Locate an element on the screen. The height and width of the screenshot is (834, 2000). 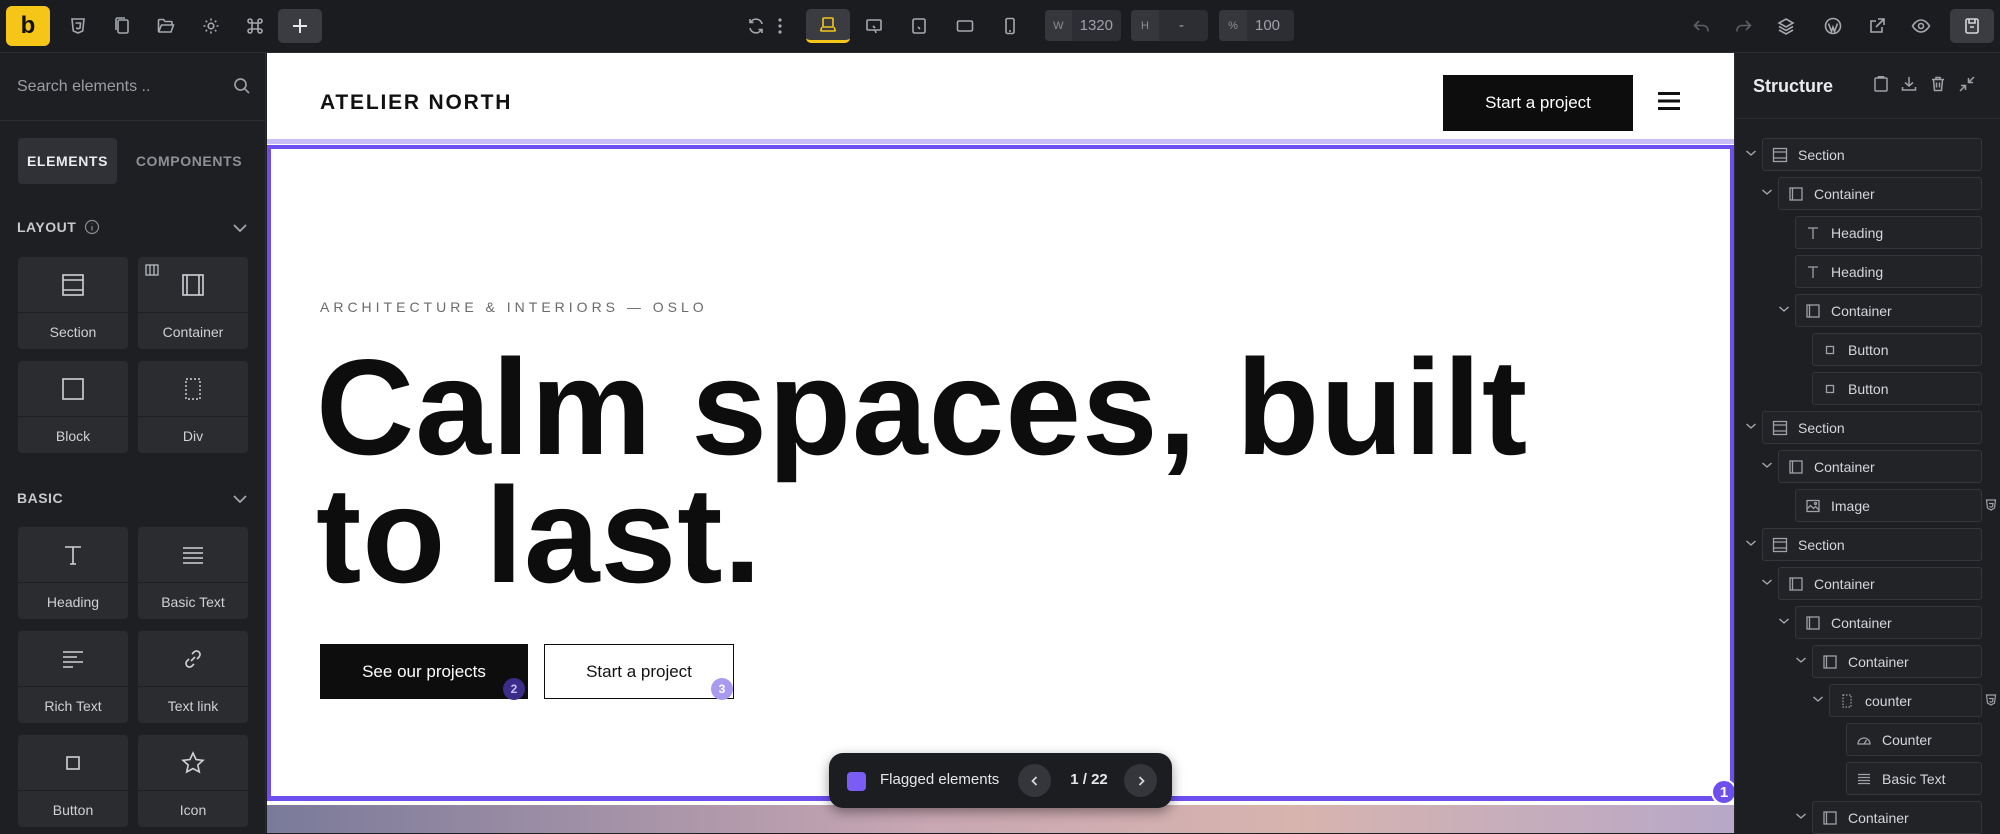
search-icon is located at coordinates (242, 86).